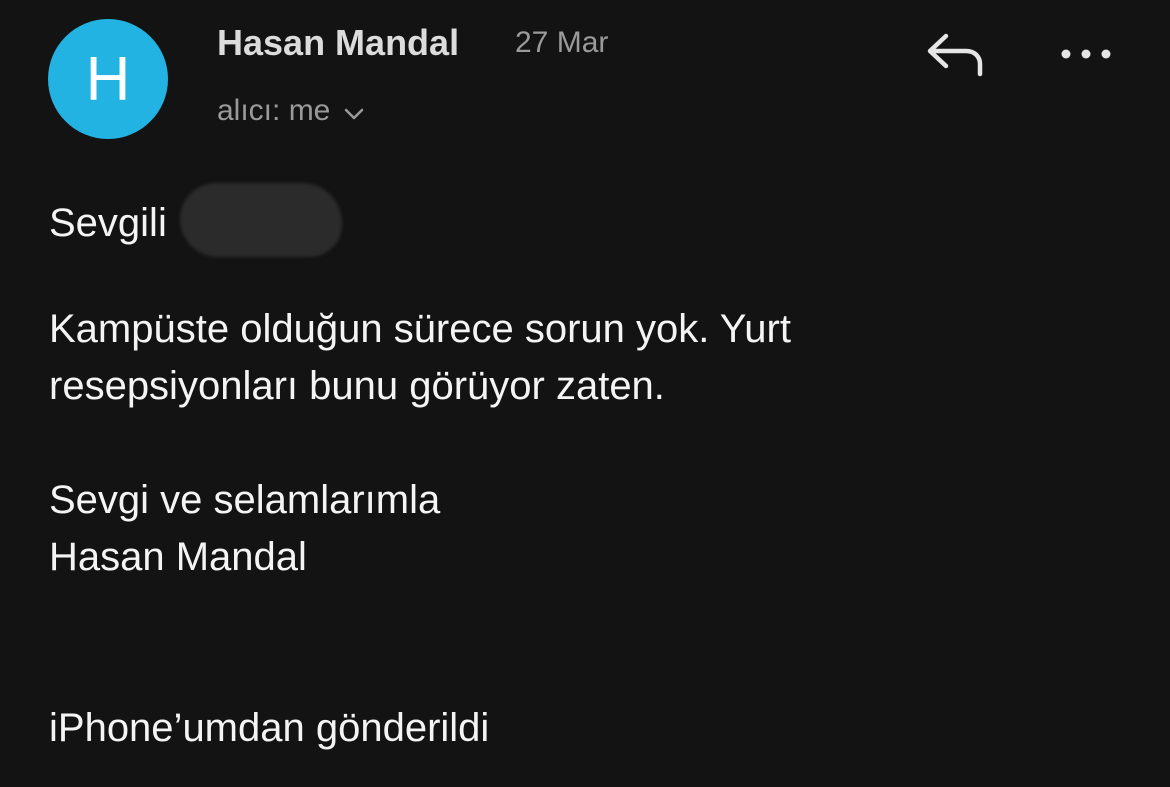 The height and width of the screenshot is (787, 1170). What do you see at coordinates (338, 43) in the screenshot?
I see `sender-name: Hasan Mandal` at bounding box center [338, 43].